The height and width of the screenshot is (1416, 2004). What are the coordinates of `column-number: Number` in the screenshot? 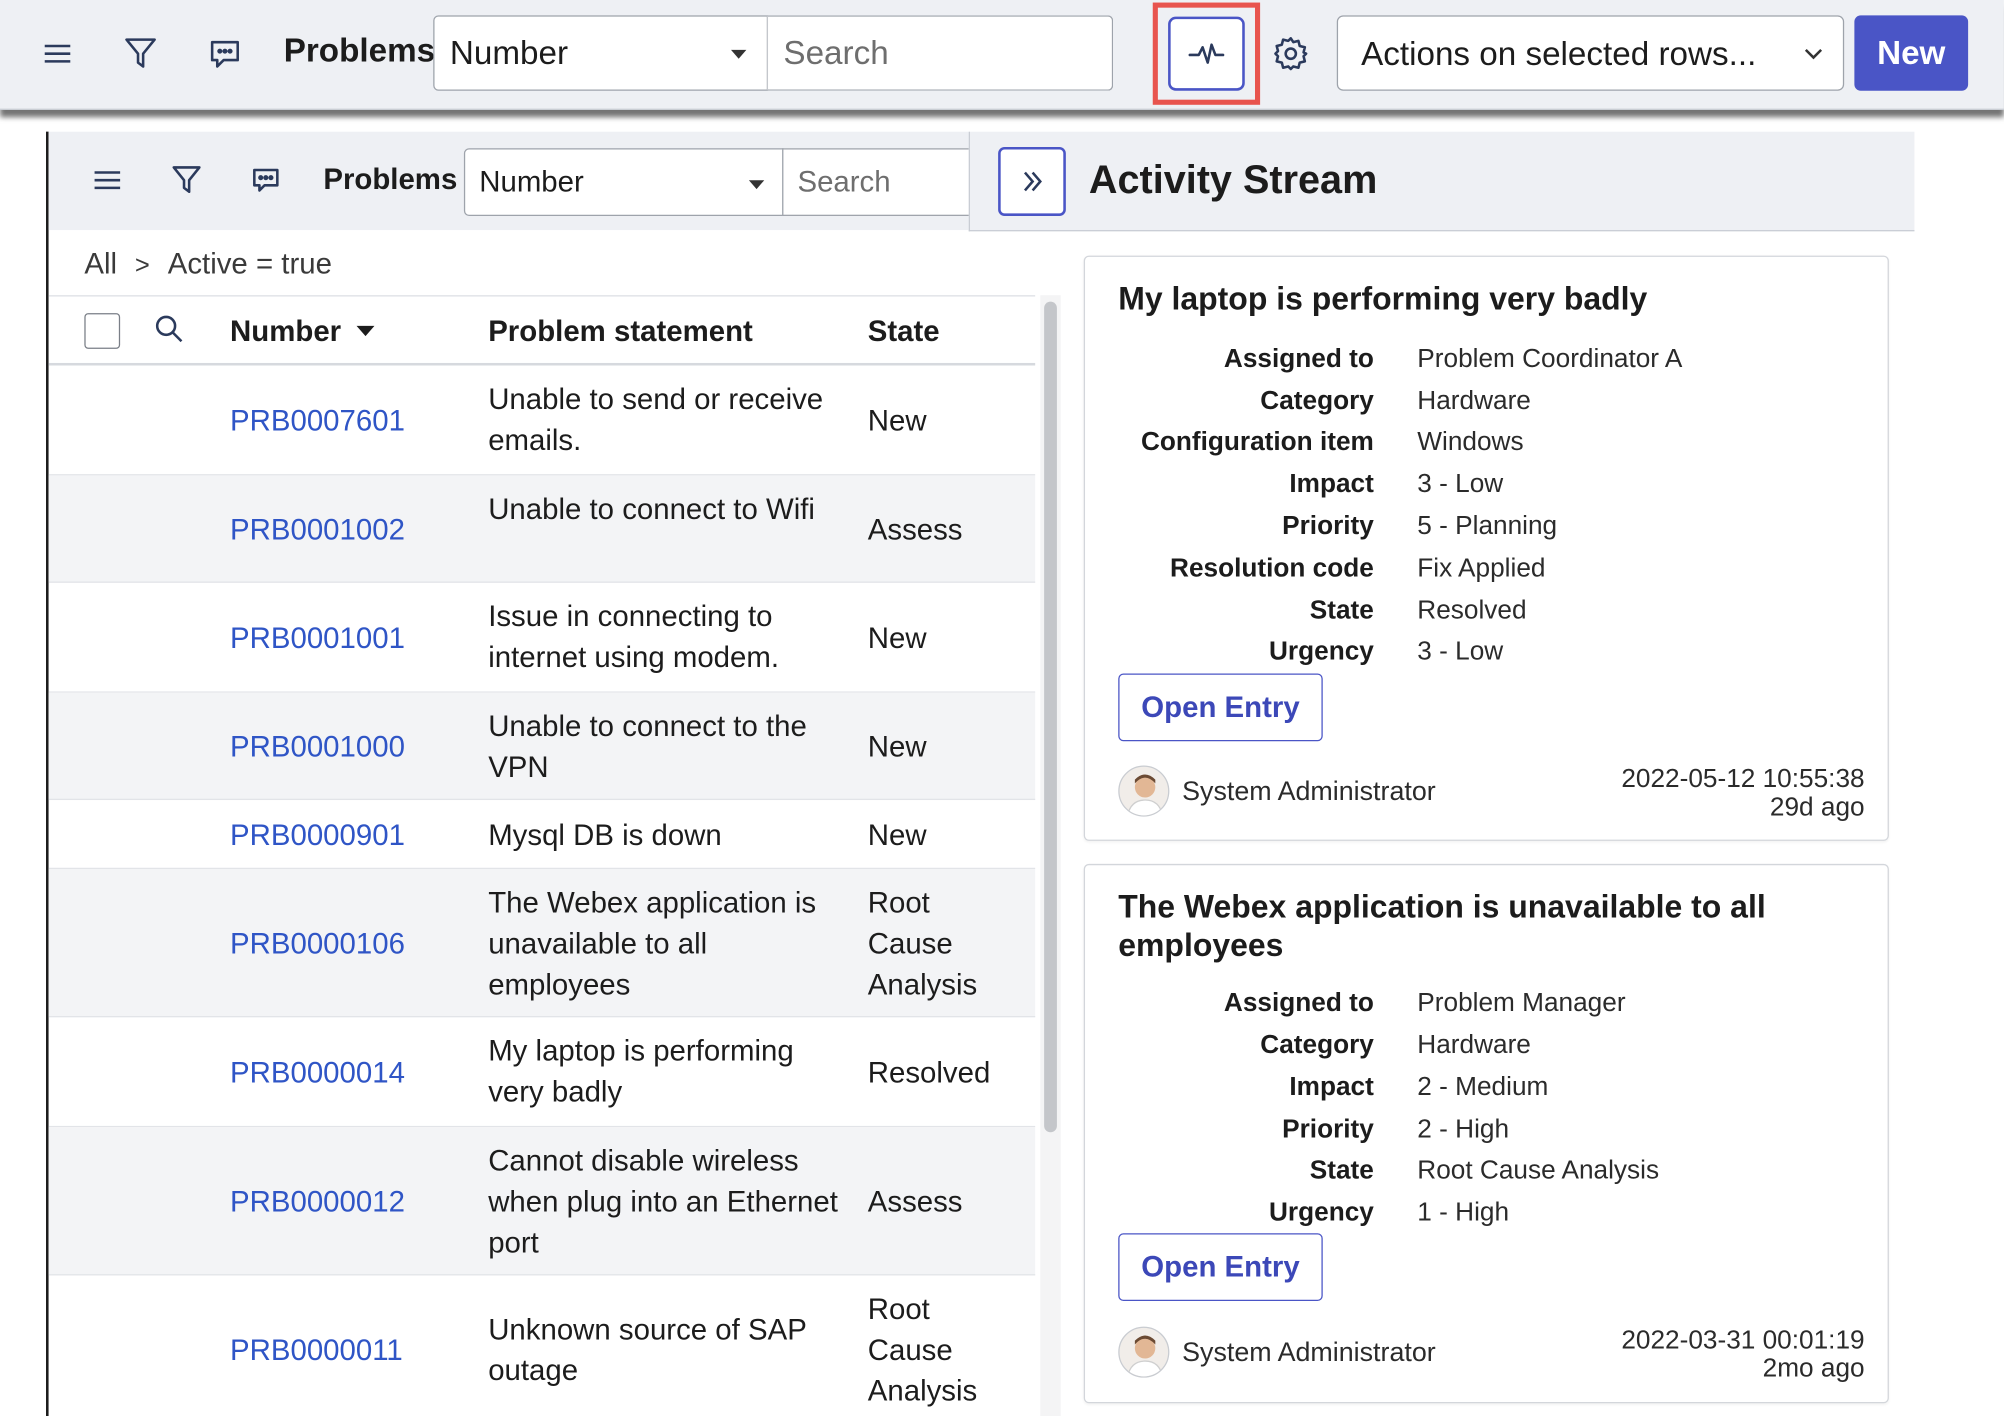 It's located at (302, 331).